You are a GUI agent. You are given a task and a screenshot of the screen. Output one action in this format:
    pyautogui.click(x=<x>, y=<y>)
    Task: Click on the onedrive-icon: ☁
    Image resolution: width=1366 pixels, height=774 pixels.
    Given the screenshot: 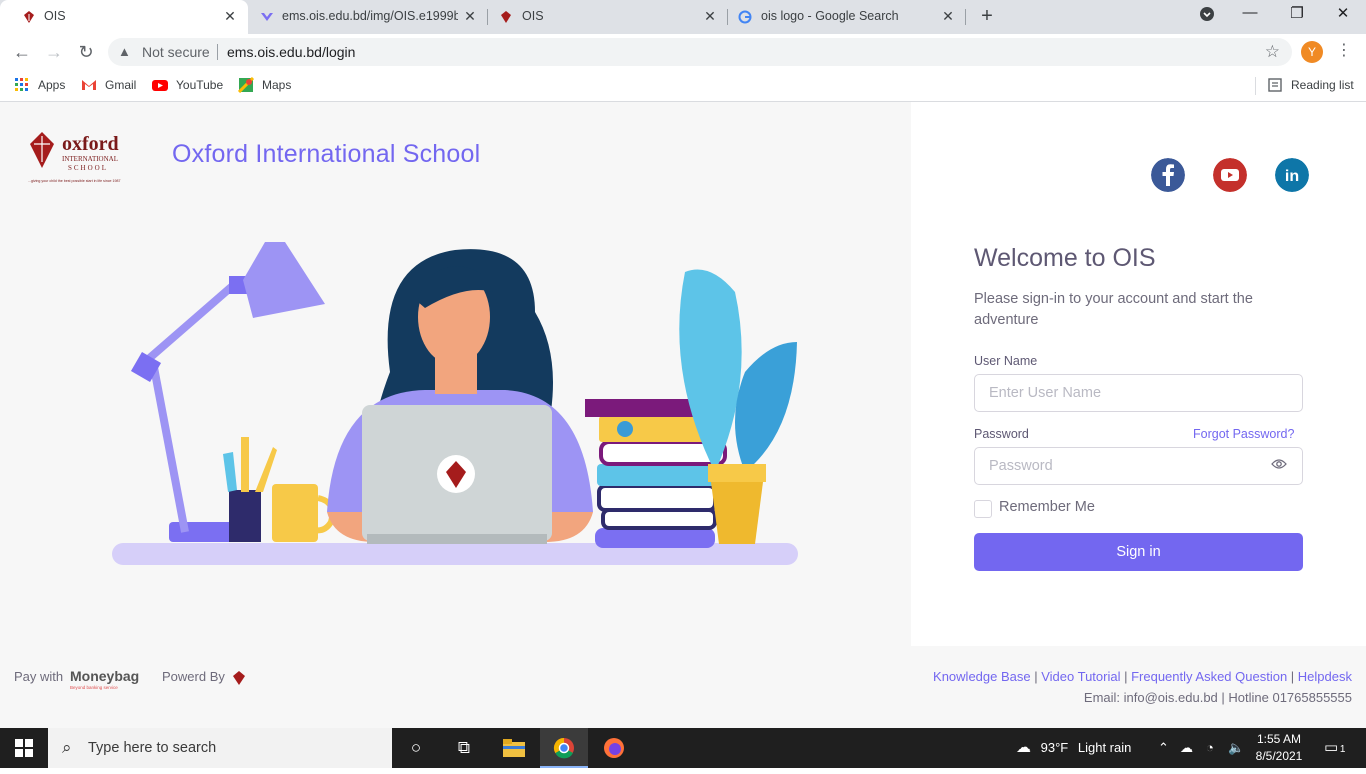 What is the action you would take?
    pyautogui.click(x=1186, y=748)
    